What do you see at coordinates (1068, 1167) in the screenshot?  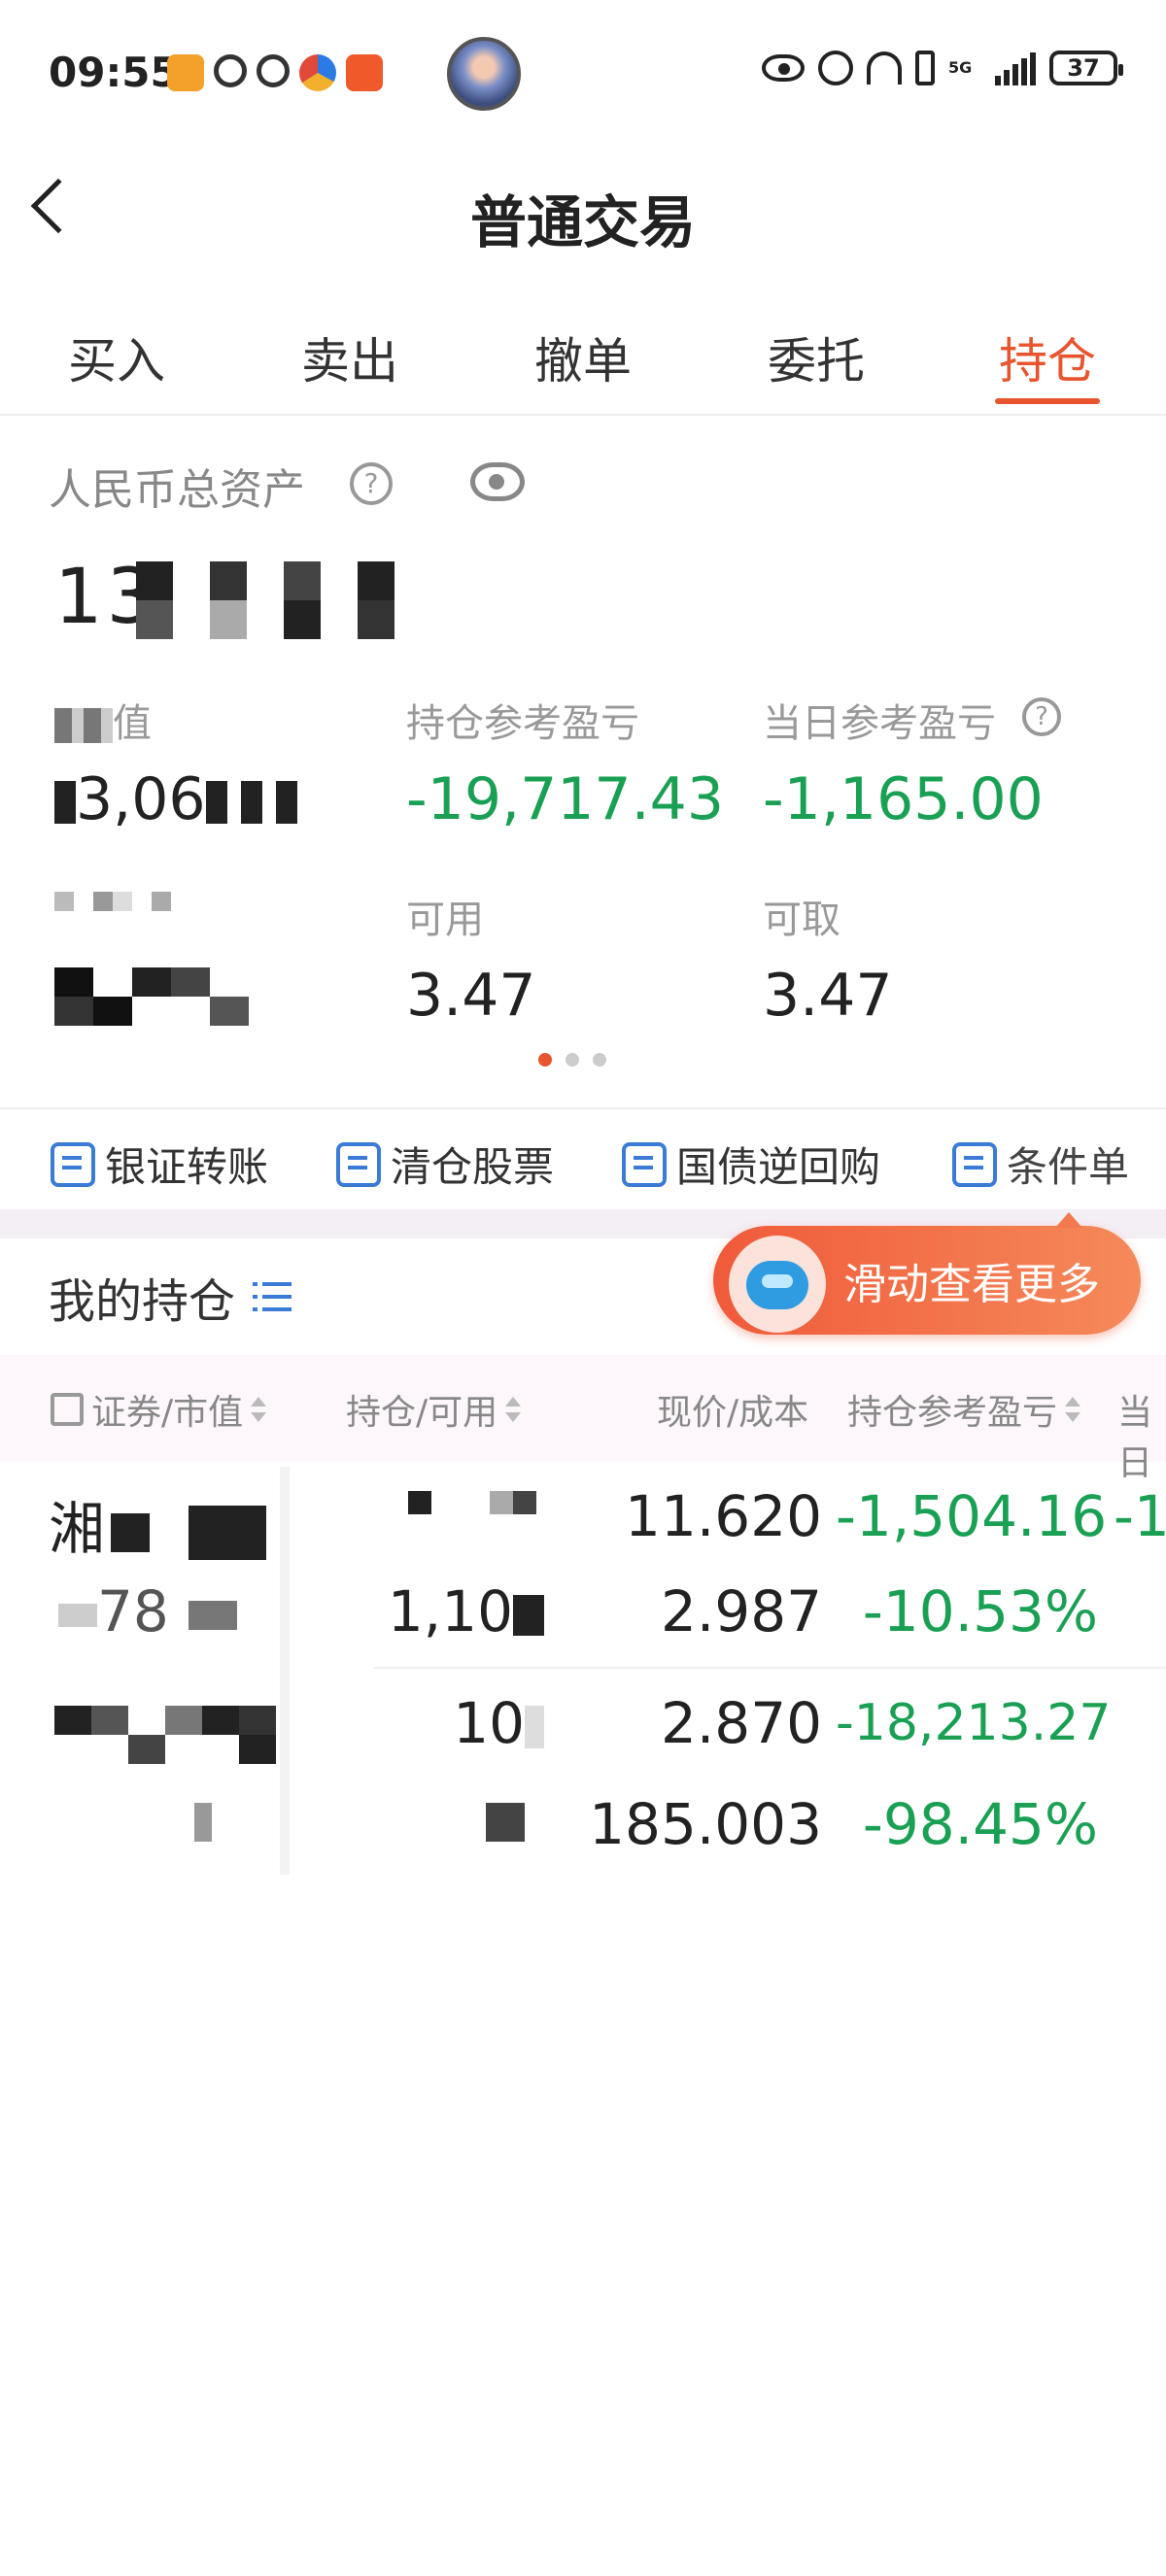 I see `conditional-order-label: 条件单` at bounding box center [1068, 1167].